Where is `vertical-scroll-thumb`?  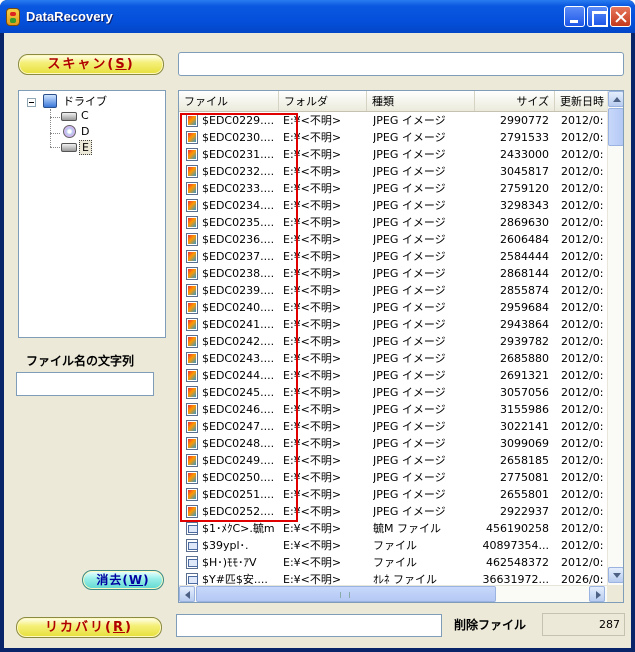 vertical-scroll-thumb is located at coordinates (615, 127).